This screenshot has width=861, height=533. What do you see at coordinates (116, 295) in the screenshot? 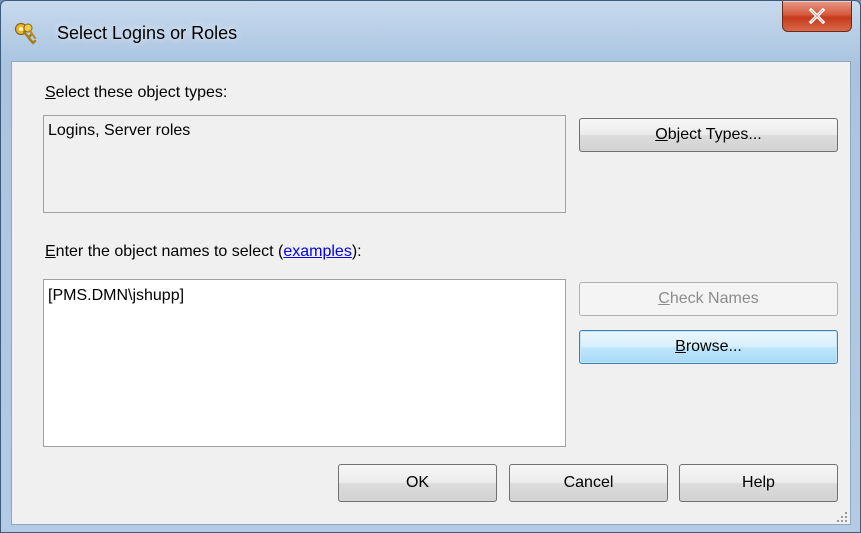
I see `object-names-value: [PMS.DMN\jshupp]` at bounding box center [116, 295].